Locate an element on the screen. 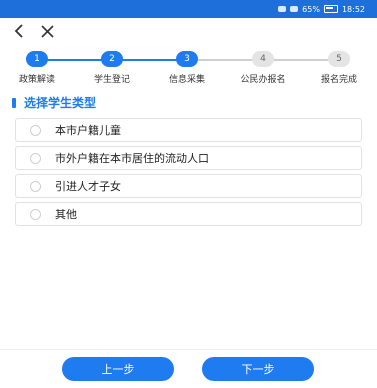 Image resolution: width=377 pixels, height=388 pixels. close-icon is located at coordinates (47, 31).